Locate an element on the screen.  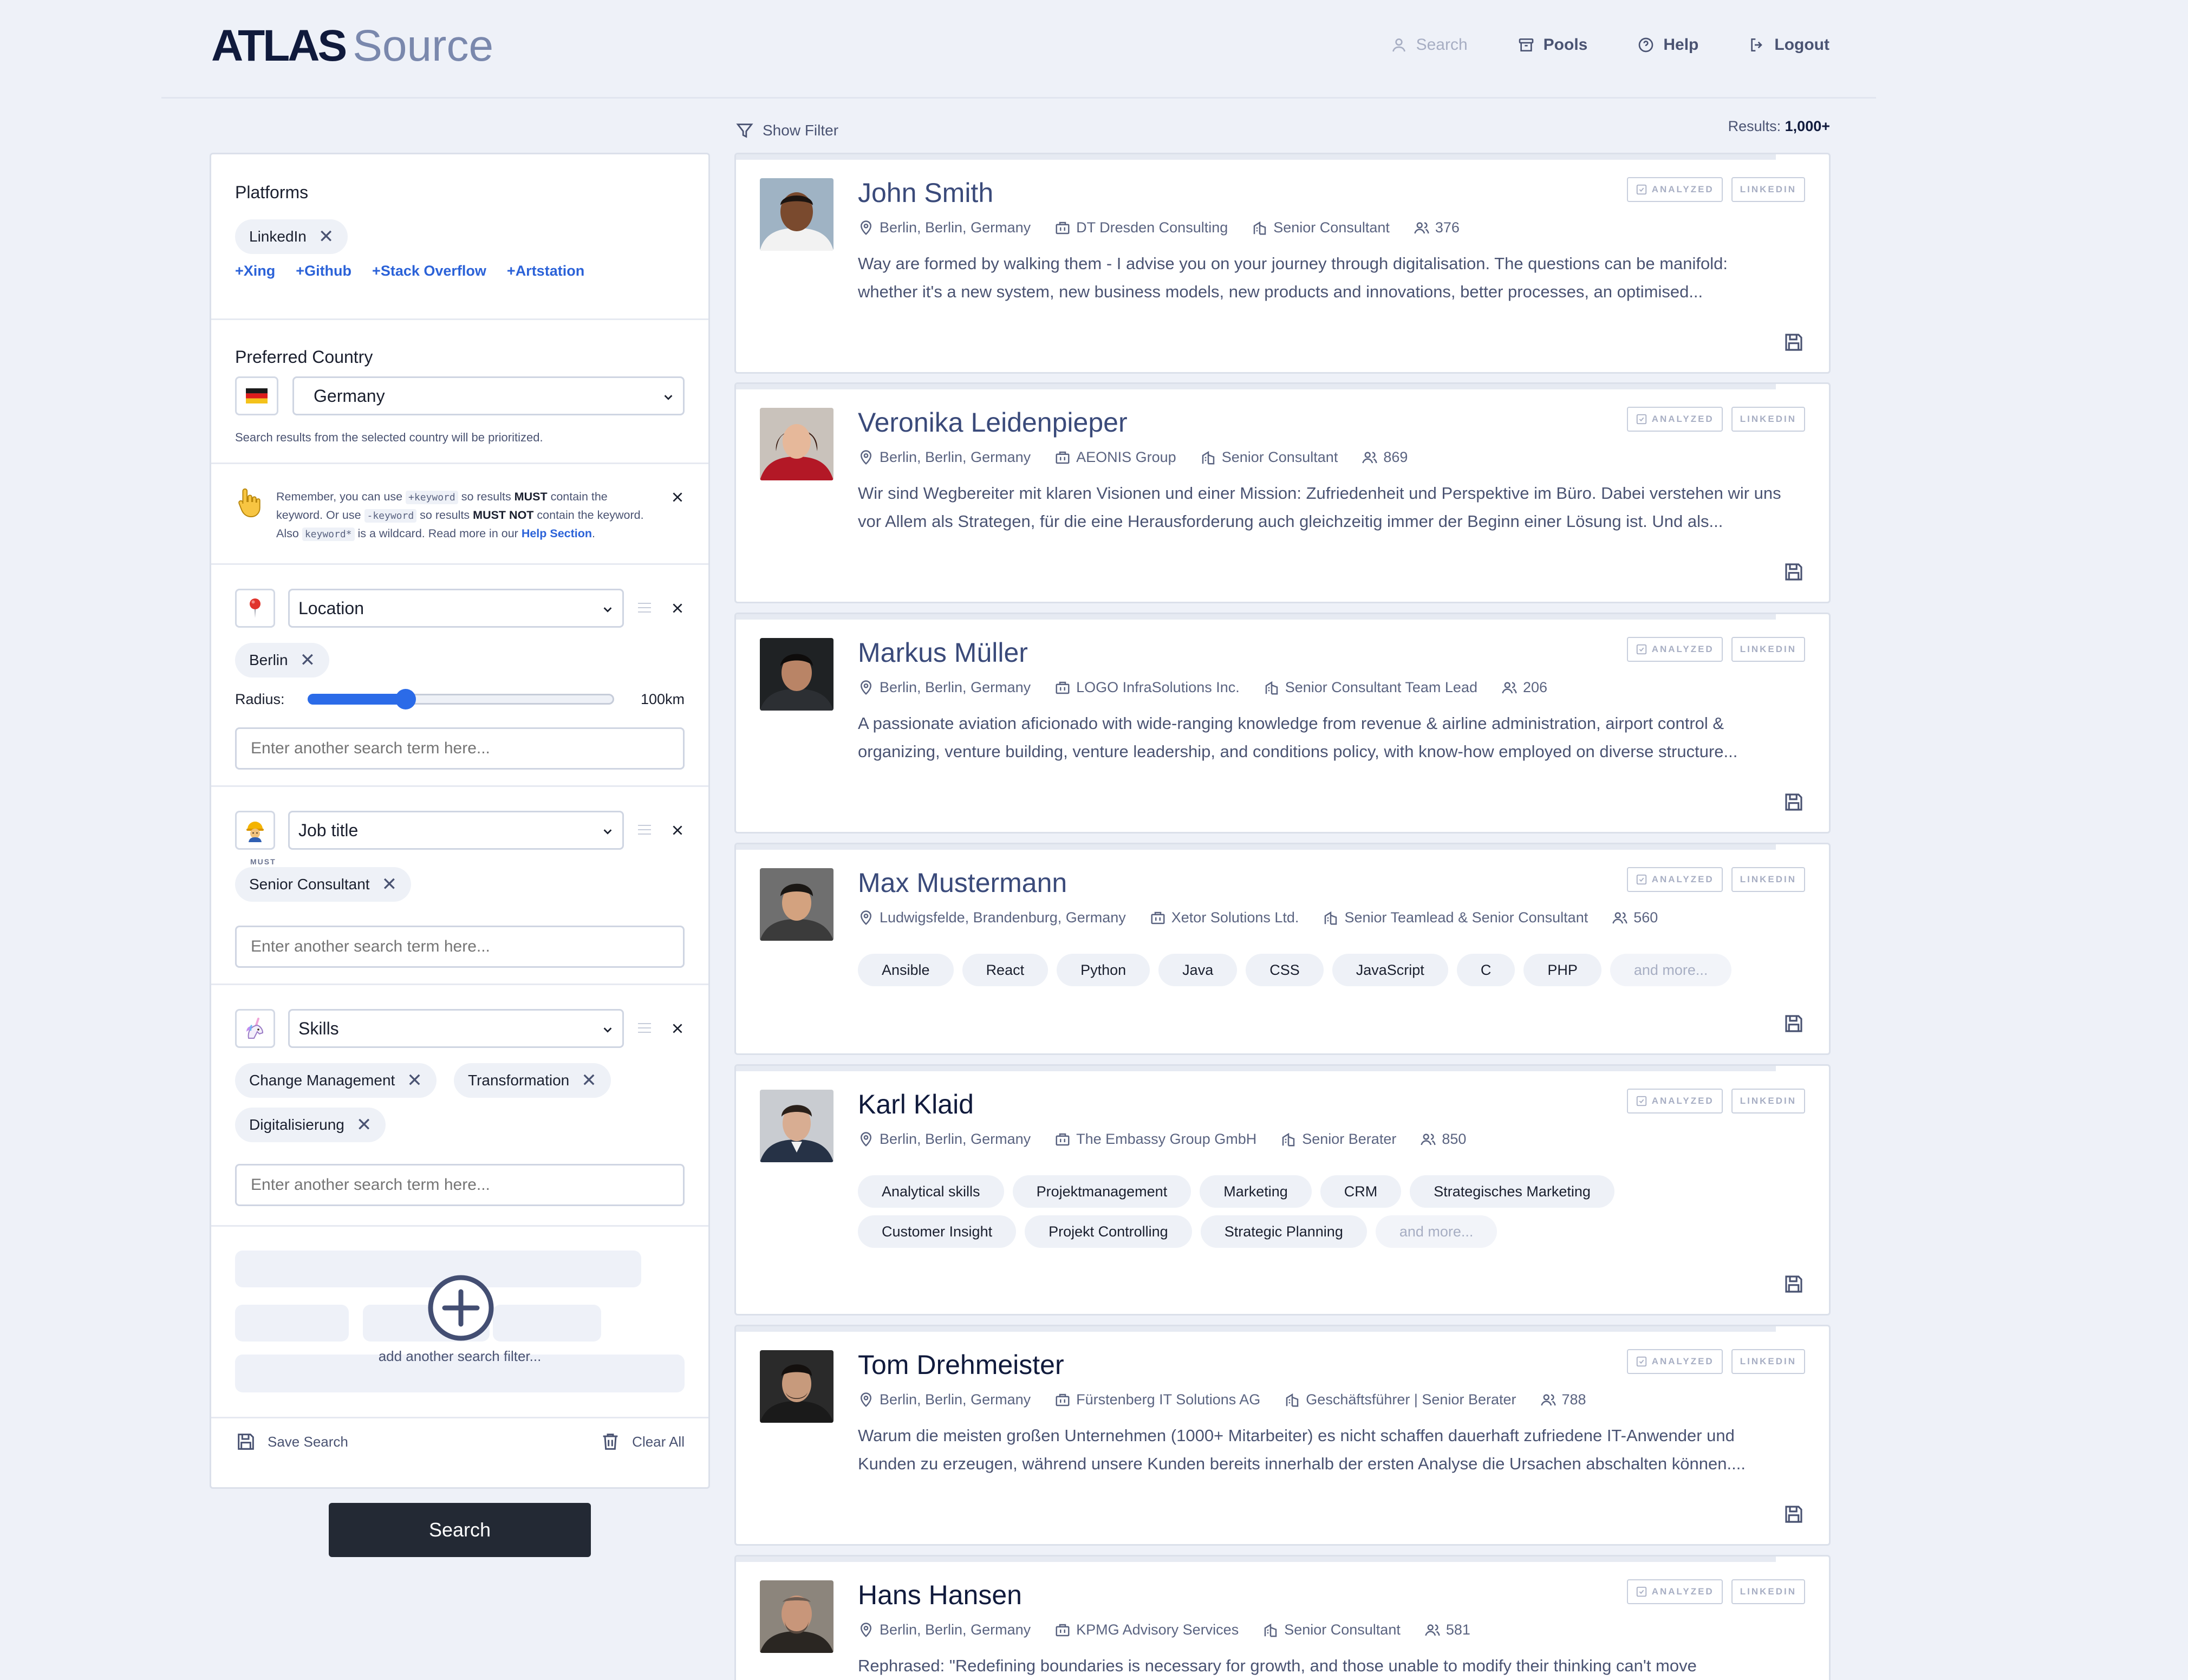
location-search-input is located at coordinates (460, 749).